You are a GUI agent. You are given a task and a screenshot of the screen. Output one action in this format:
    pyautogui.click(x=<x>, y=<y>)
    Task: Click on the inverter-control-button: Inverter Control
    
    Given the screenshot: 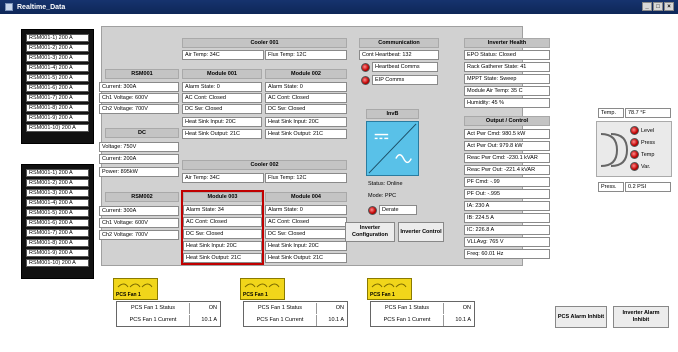 What is the action you would take?
    pyautogui.click(x=421, y=232)
    